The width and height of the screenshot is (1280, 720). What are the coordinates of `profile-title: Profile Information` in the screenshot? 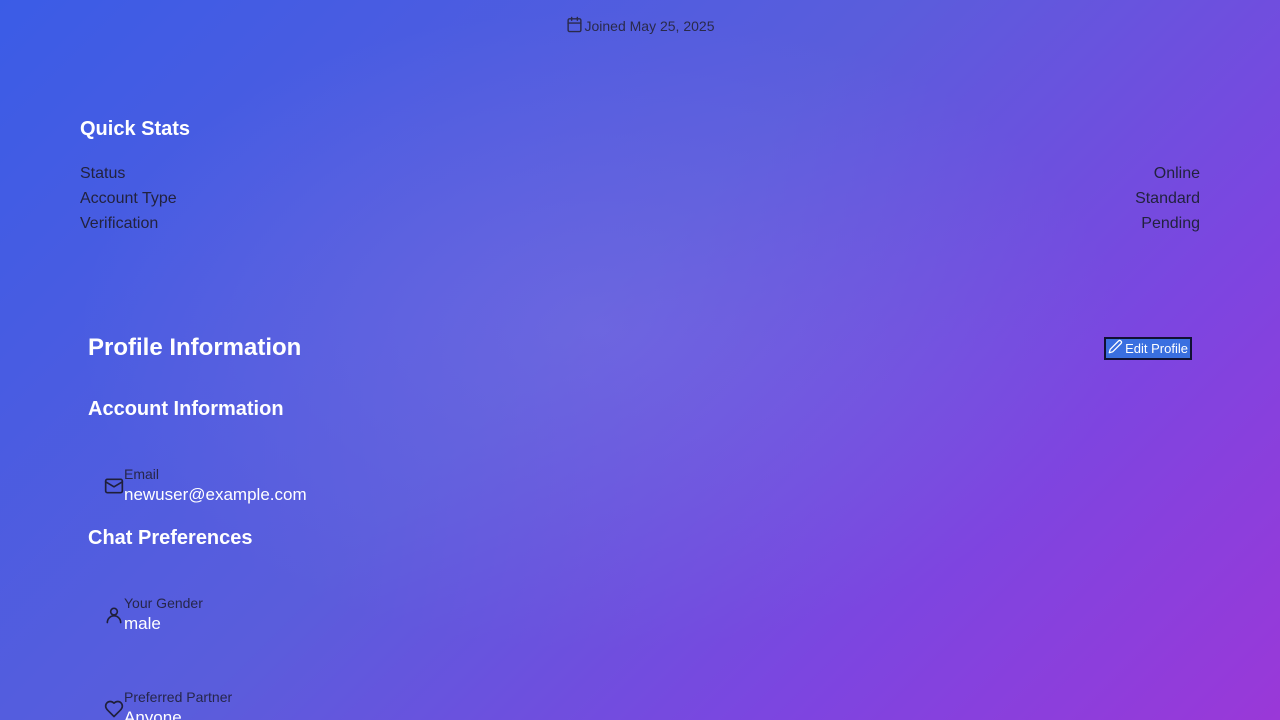 It's located at (195, 347).